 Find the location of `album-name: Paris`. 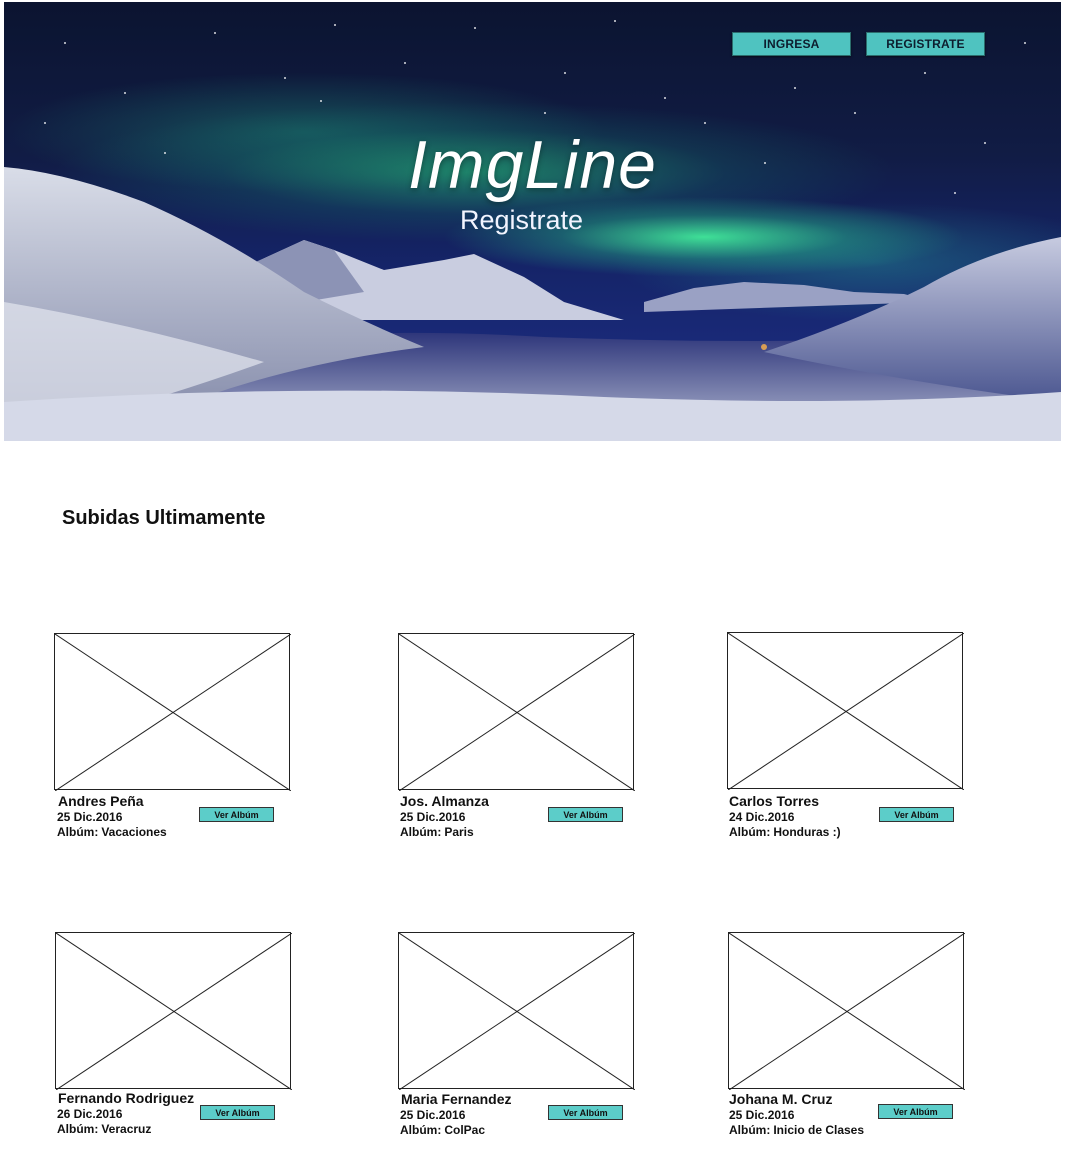

album-name: Paris is located at coordinates (459, 832).